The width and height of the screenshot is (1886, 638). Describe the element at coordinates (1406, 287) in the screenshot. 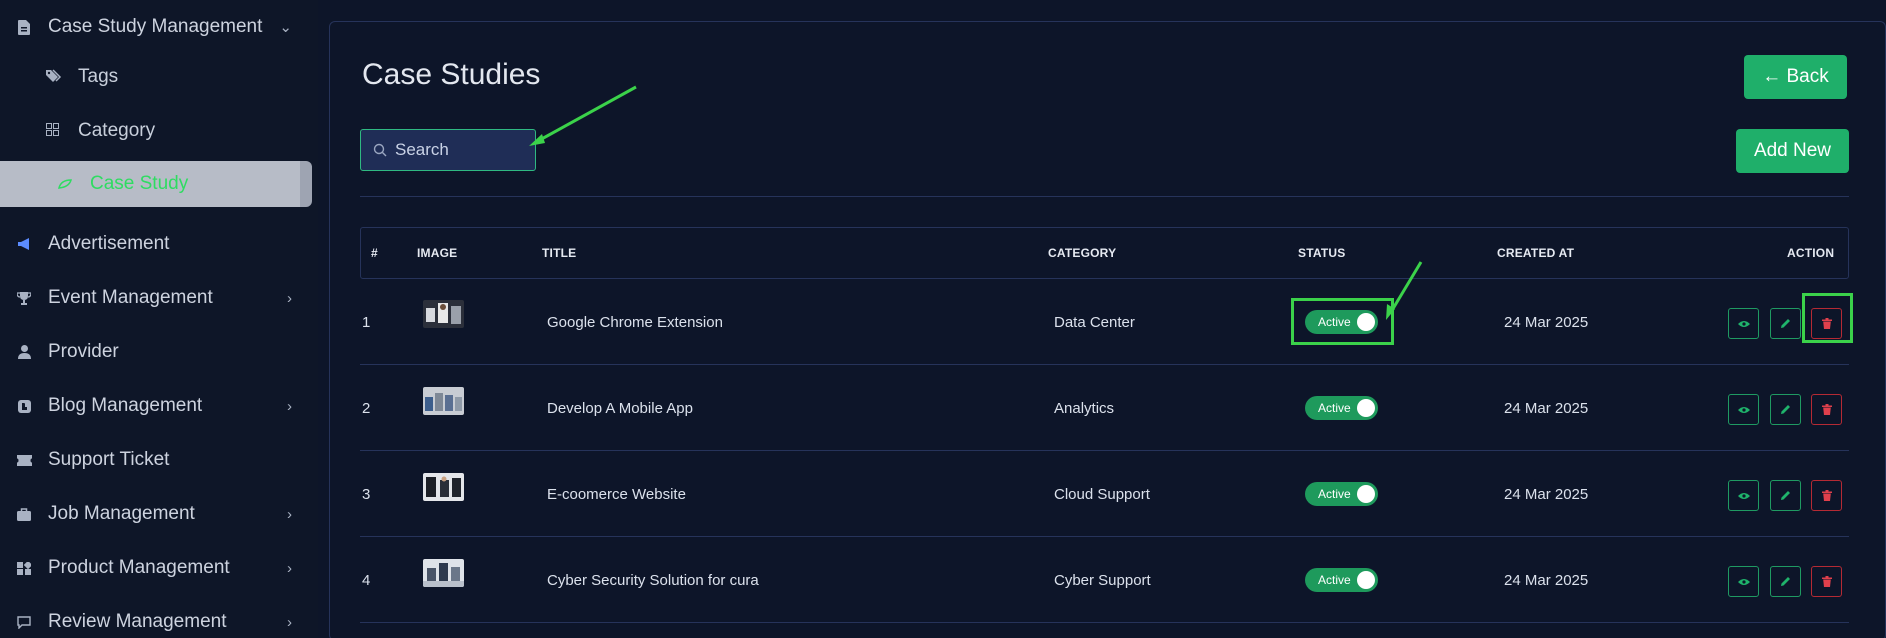

I see `annotation-arrow-status` at that location.